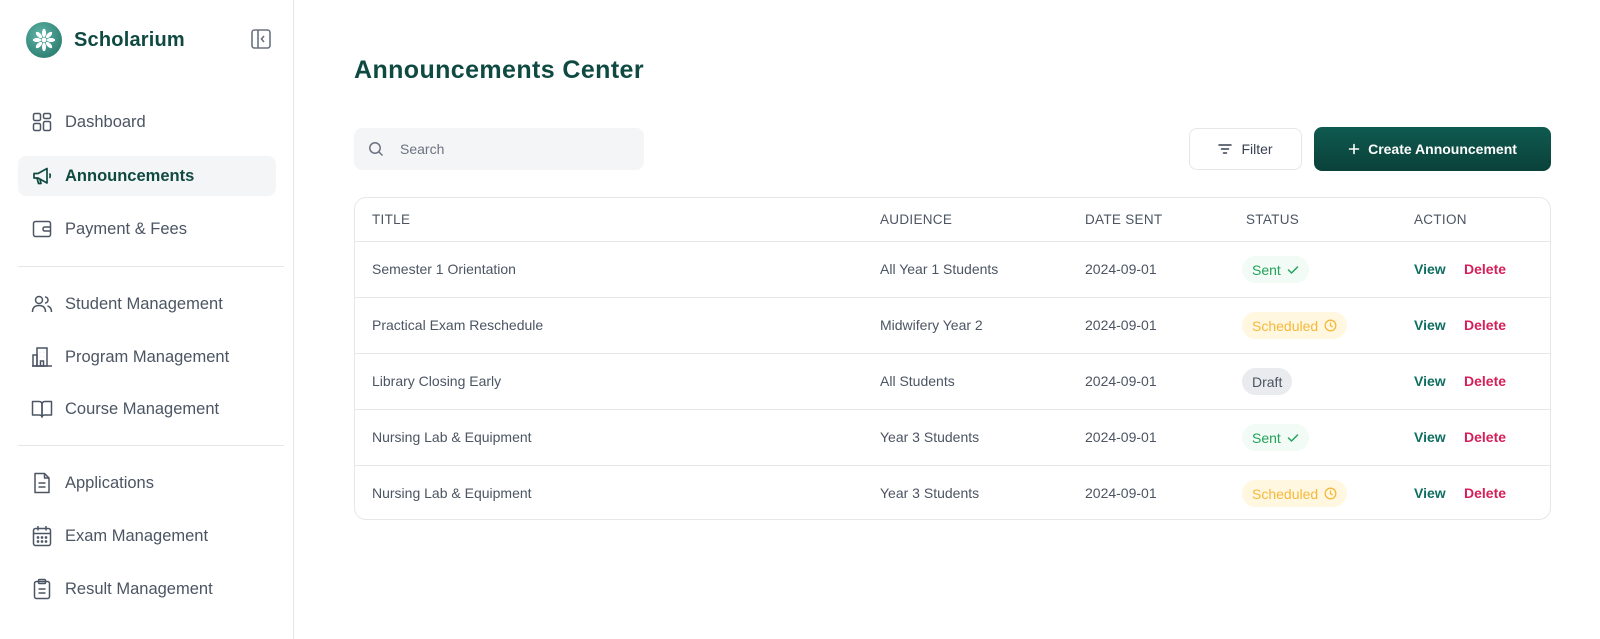 This screenshot has width=1600, height=639. What do you see at coordinates (130, 175) in the screenshot?
I see `sidebar-item-label: Announcements` at bounding box center [130, 175].